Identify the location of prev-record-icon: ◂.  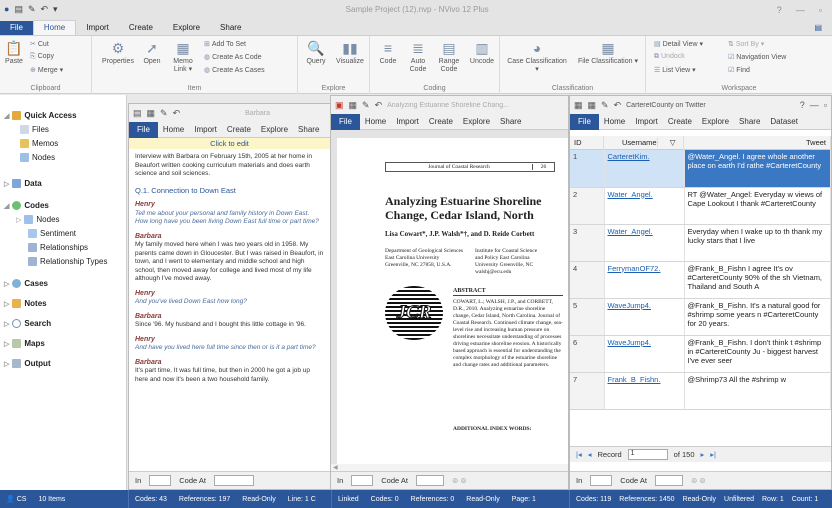
(590, 454).